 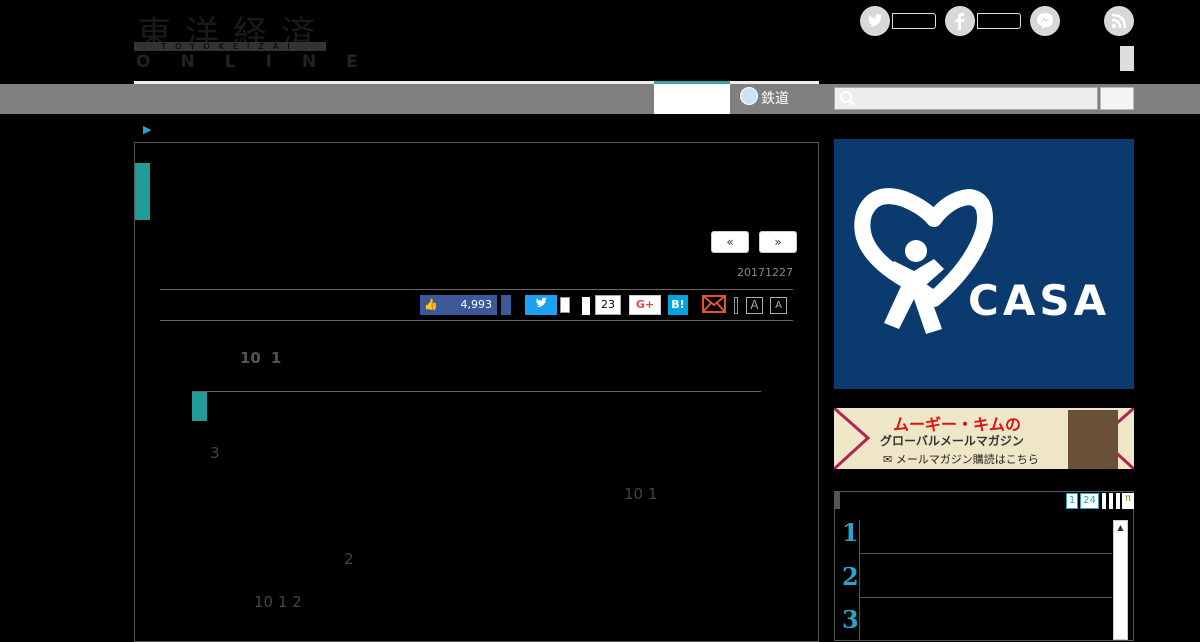 What do you see at coordinates (476, 304) in the screenshot?
I see `facebook-like-count-label: 4,993` at bounding box center [476, 304].